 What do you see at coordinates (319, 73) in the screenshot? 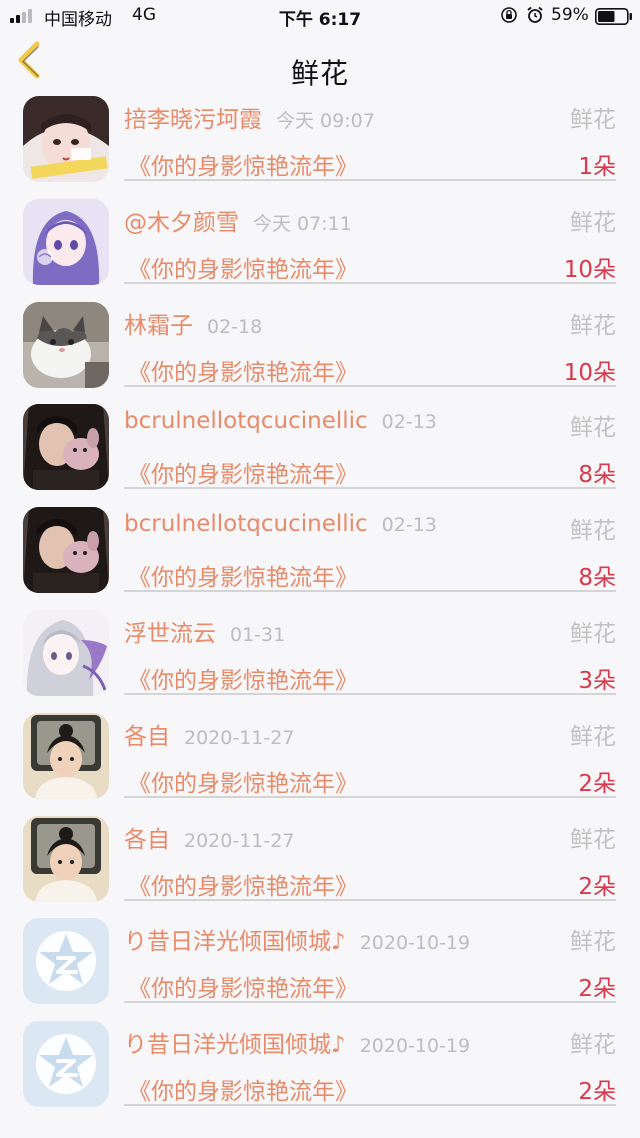
I see `page-title: 鲜花` at bounding box center [319, 73].